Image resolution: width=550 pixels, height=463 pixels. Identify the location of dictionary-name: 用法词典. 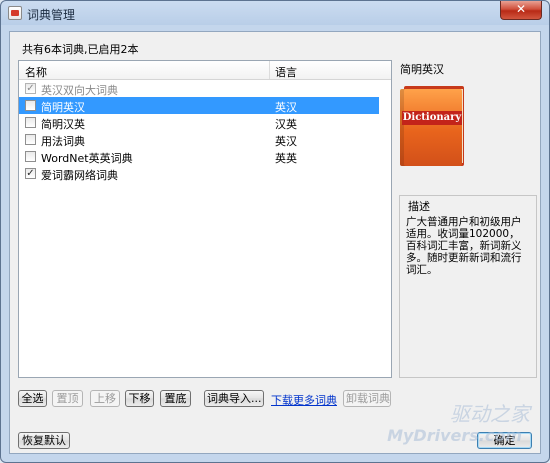
(63, 141).